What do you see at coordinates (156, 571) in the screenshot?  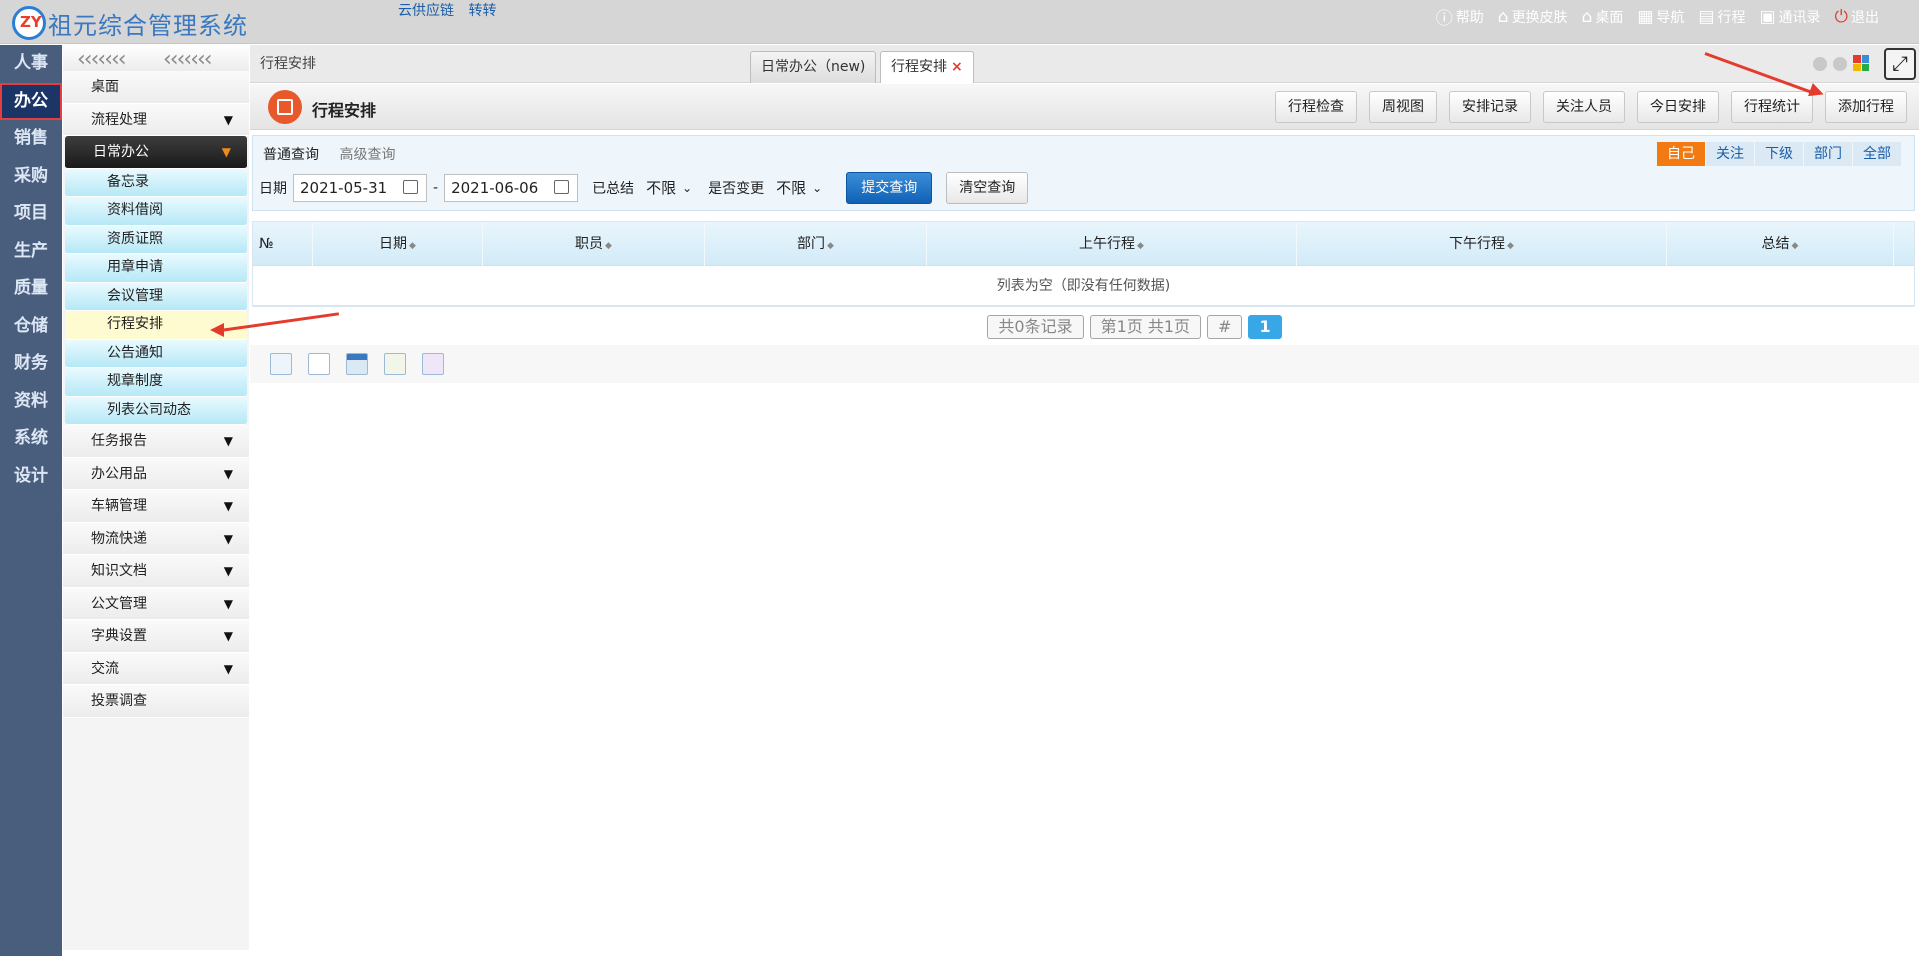 I see `submenu-knowledge: 知识文档 ▼` at bounding box center [156, 571].